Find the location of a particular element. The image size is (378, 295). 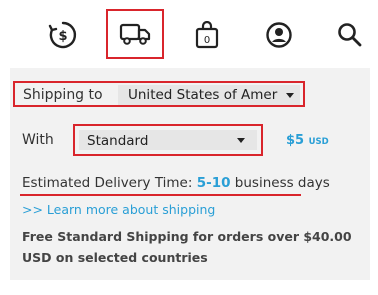

with-label: With is located at coordinates (38, 140).